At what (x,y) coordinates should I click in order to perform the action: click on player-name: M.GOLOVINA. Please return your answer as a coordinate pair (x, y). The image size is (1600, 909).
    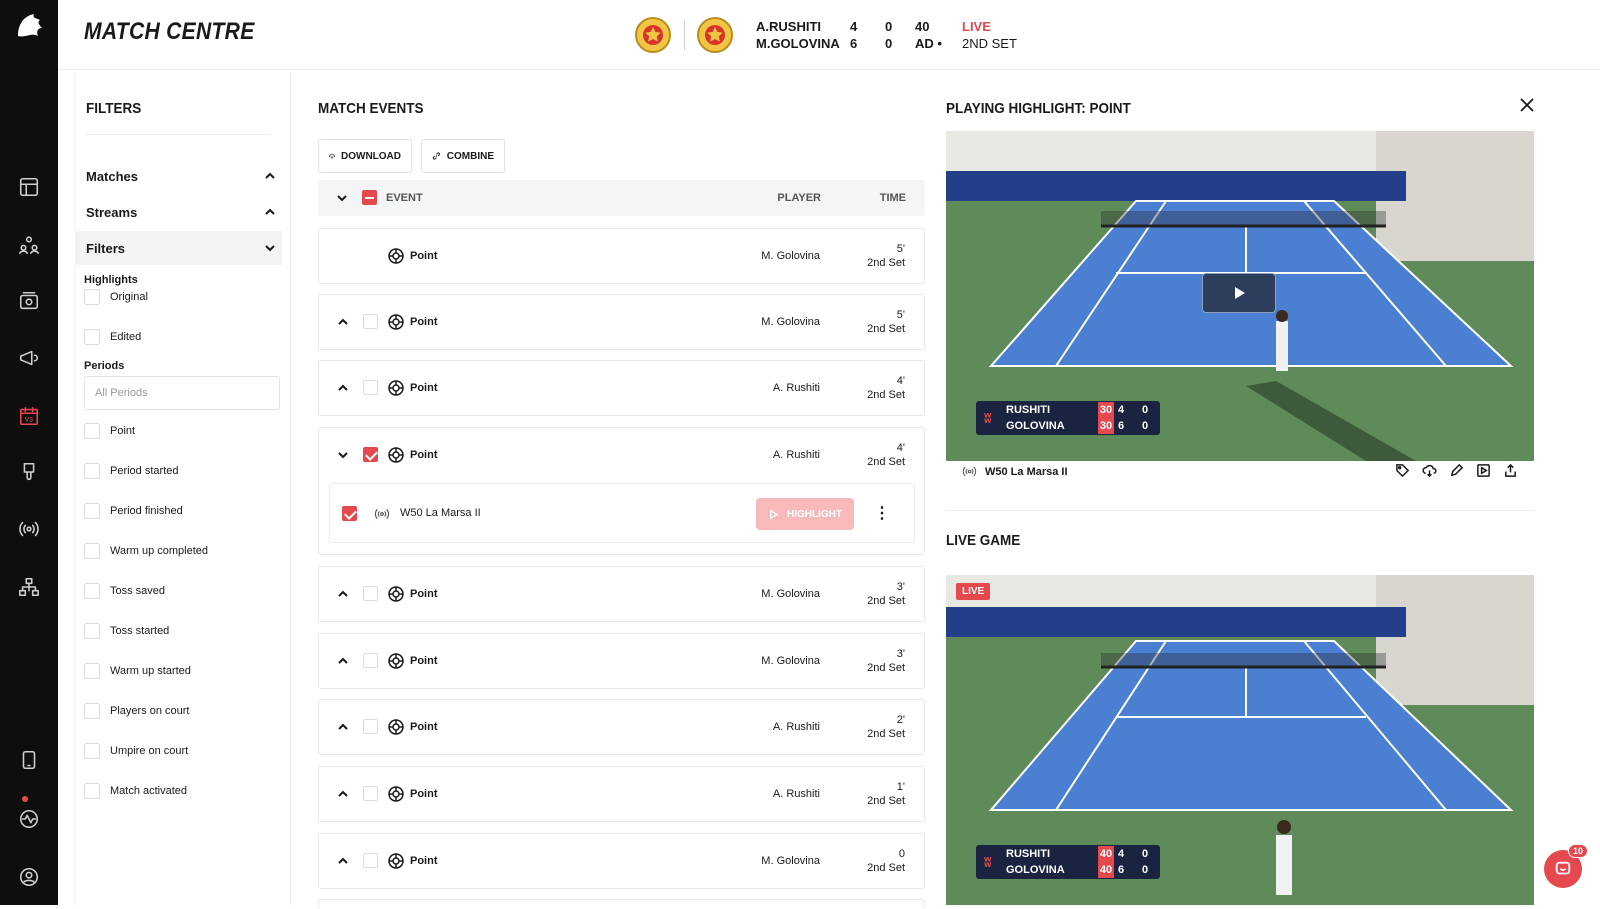
    Looking at the image, I should click on (798, 43).